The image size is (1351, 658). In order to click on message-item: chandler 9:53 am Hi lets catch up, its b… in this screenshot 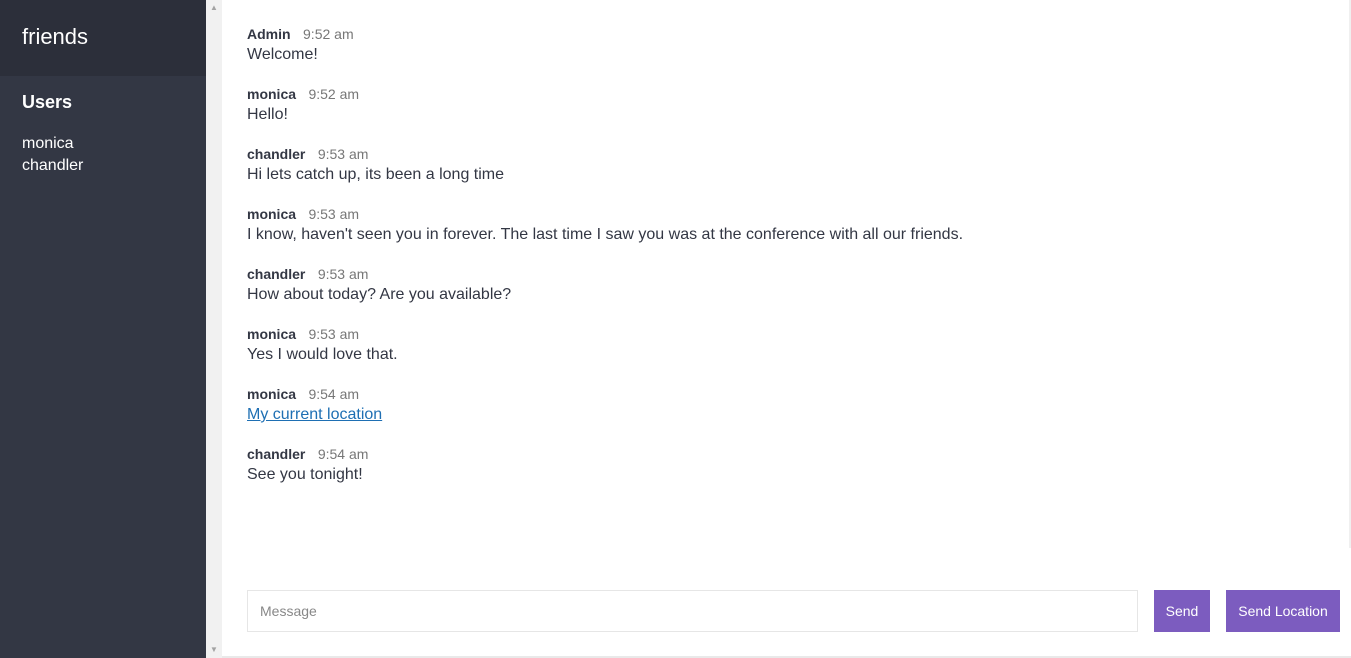, I will do `click(787, 176)`.